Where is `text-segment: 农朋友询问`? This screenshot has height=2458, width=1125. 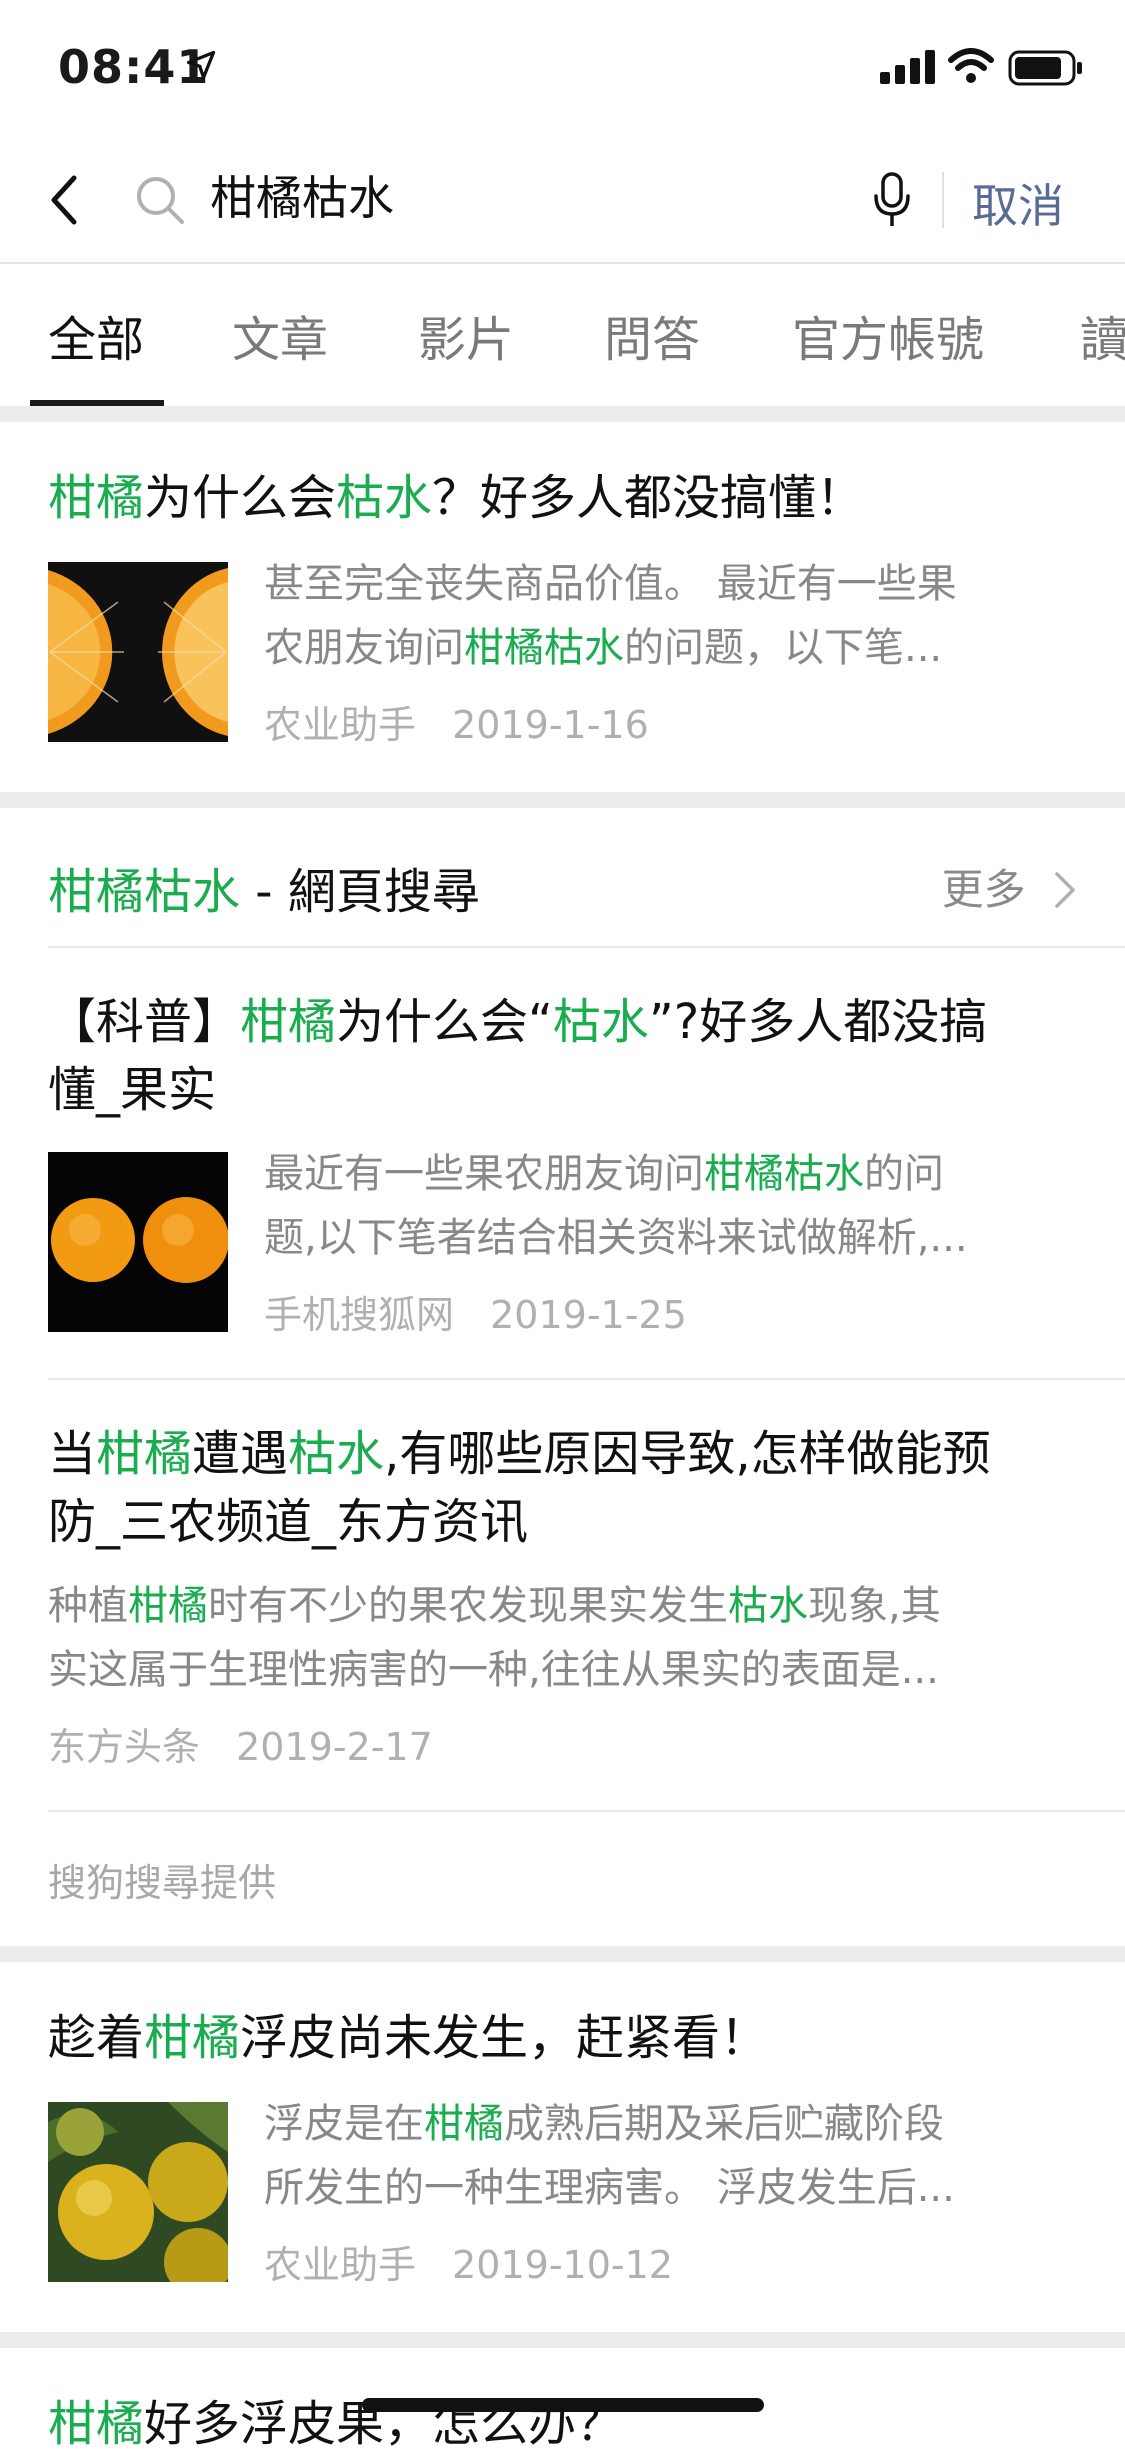 text-segment: 农朋友询问 is located at coordinates (364, 648).